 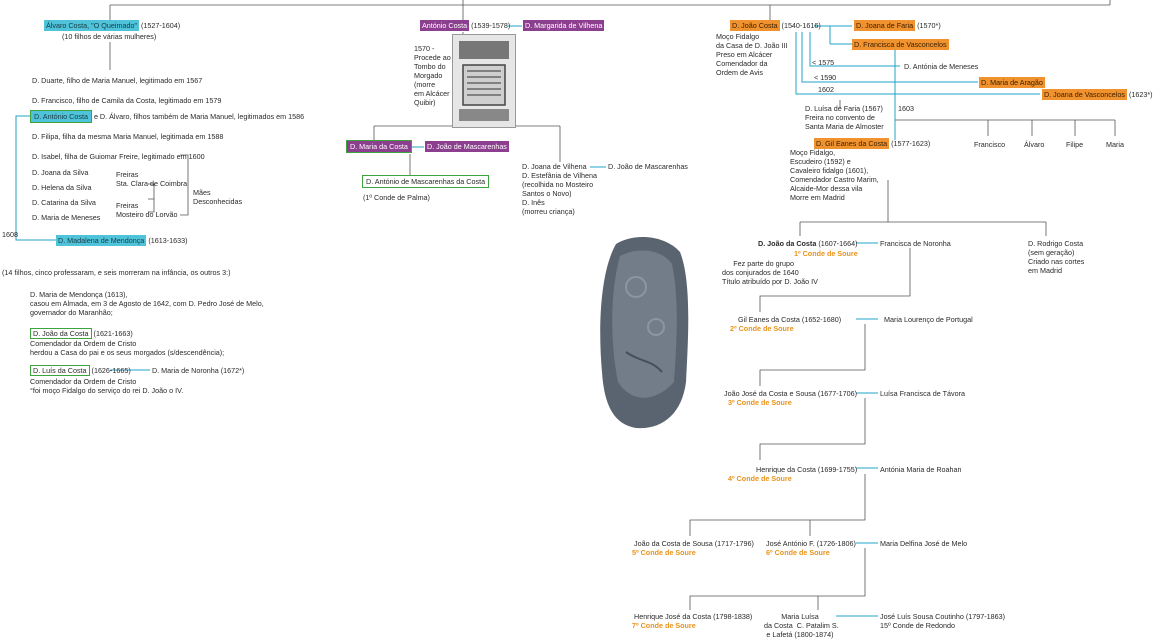 What do you see at coordinates (1075, 144) in the screenshot?
I see `kid-filipe: Filipe` at bounding box center [1075, 144].